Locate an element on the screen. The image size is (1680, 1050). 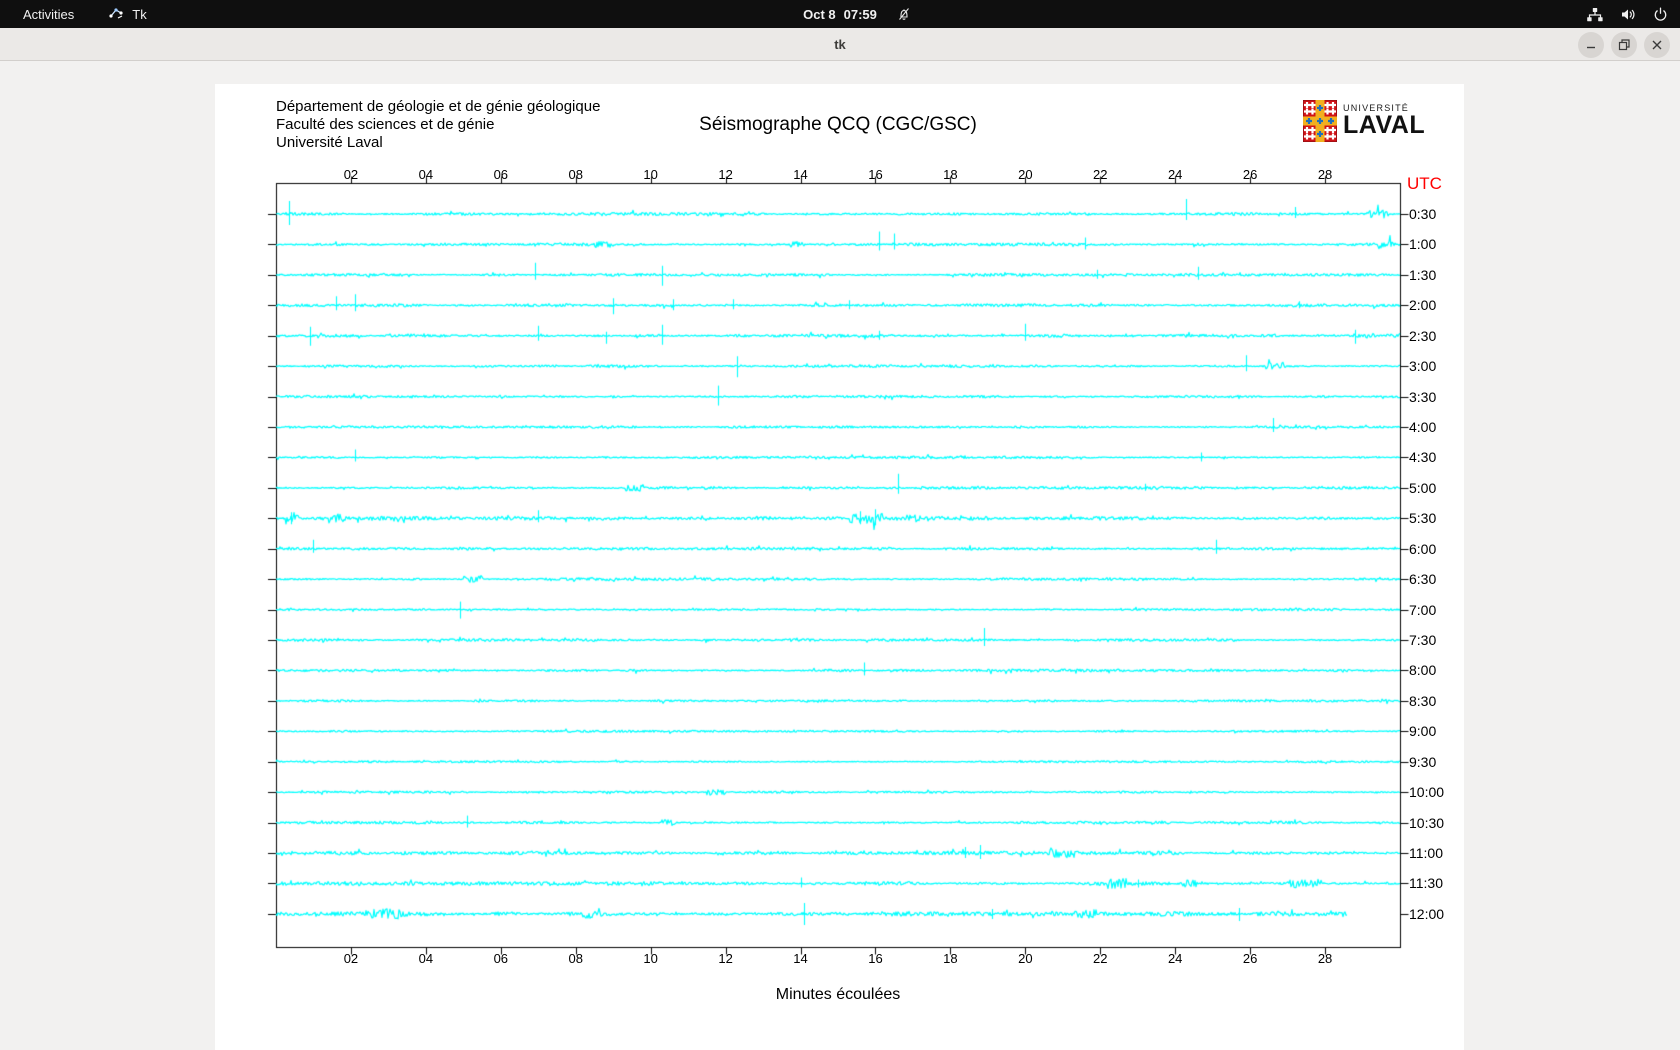
system-tray is located at coordinates (1627, 14).